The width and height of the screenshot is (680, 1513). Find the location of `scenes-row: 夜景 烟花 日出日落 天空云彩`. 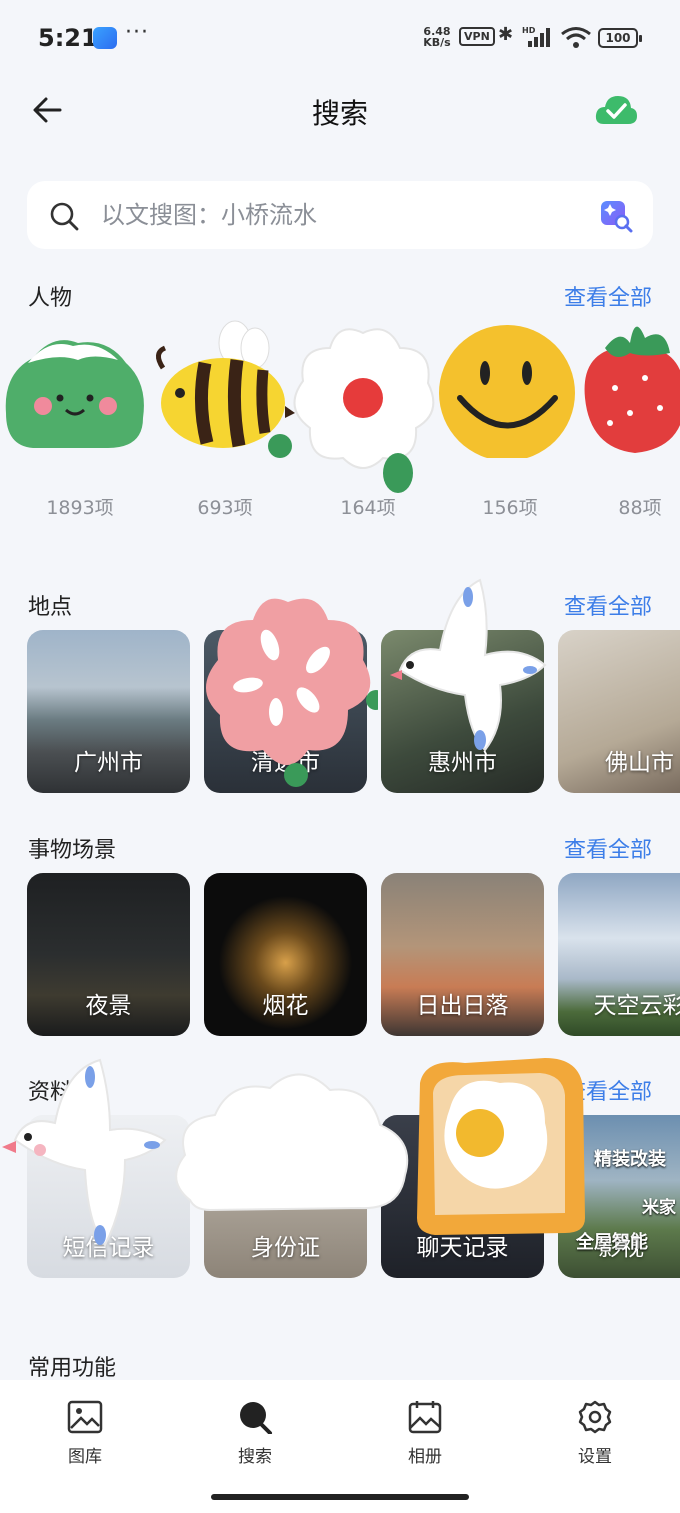

scenes-row: 夜景 烟花 日出日落 天空云彩 is located at coordinates (353, 954).